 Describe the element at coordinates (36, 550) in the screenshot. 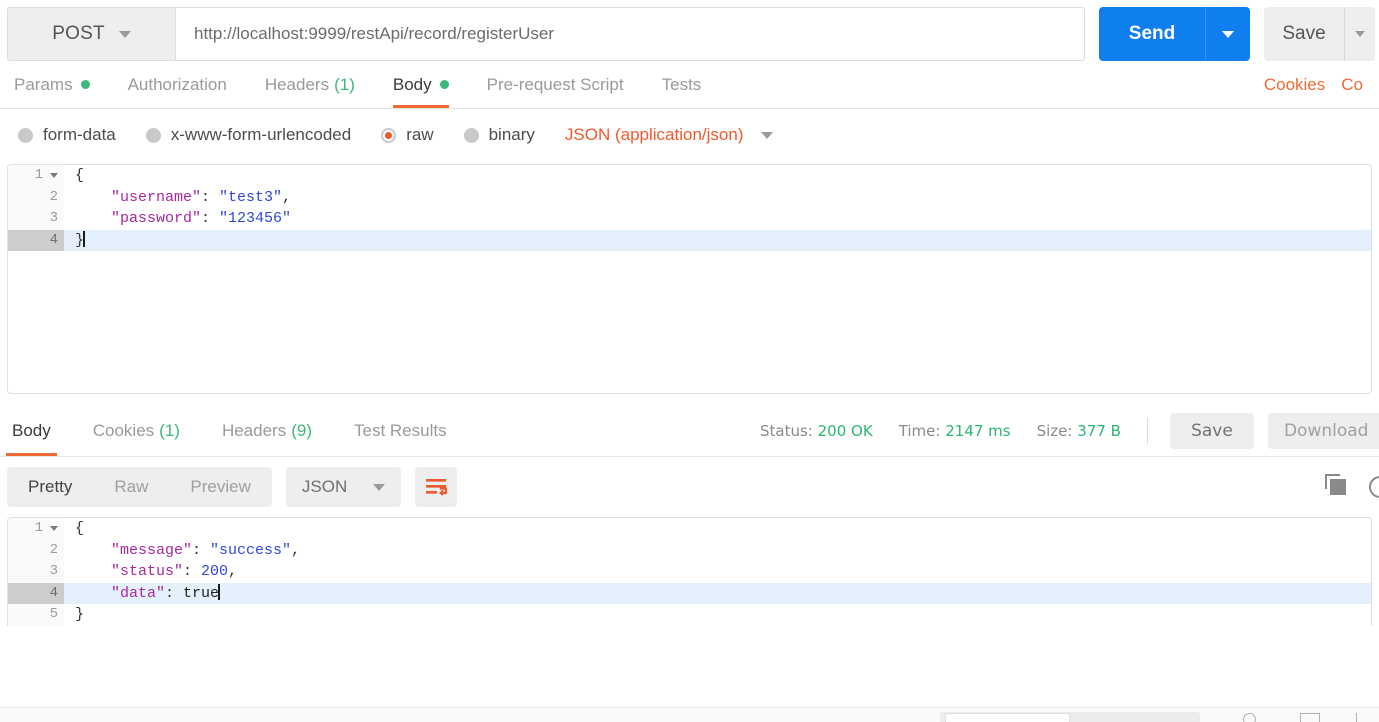

I see `line-number: 2` at that location.